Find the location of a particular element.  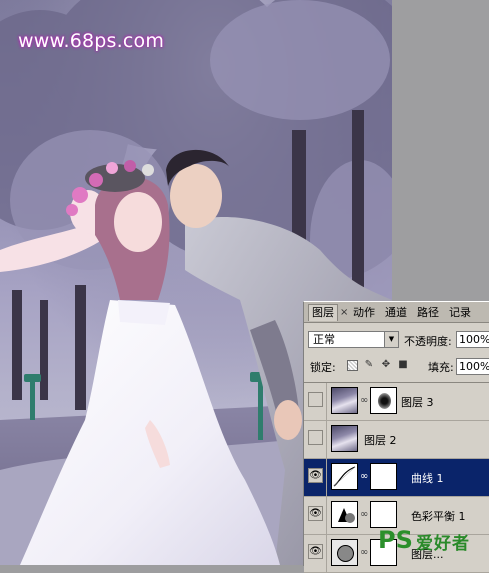

close-icon: × is located at coordinates (344, 313).